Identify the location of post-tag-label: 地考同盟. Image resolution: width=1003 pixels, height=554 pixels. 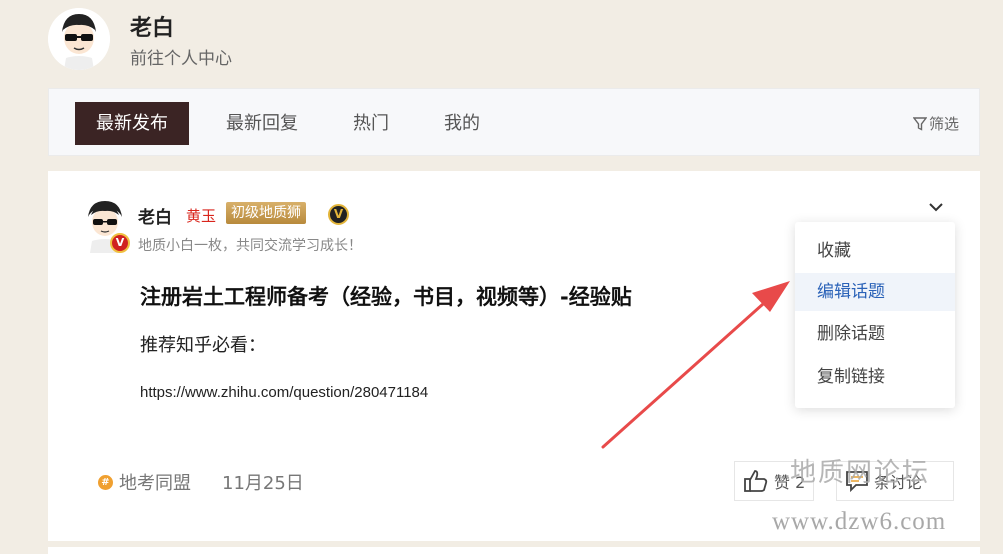
(155, 483).